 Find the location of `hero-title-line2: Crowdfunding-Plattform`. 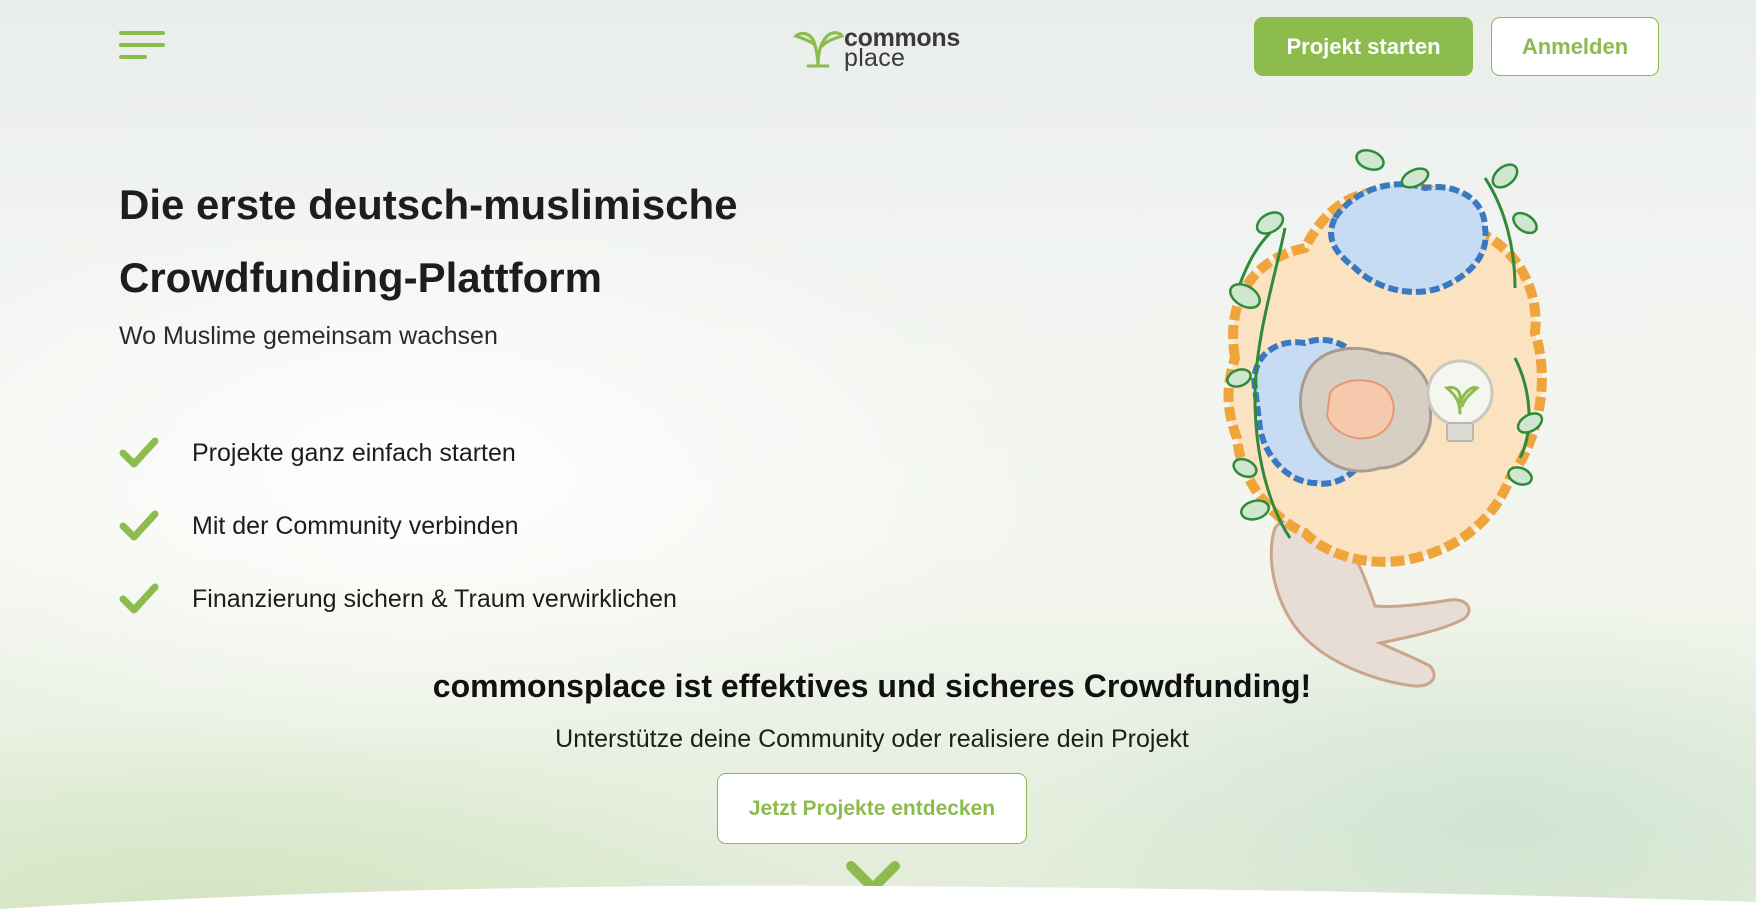

hero-title-line2: Crowdfunding-Plattform is located at coordinates (360, 277).